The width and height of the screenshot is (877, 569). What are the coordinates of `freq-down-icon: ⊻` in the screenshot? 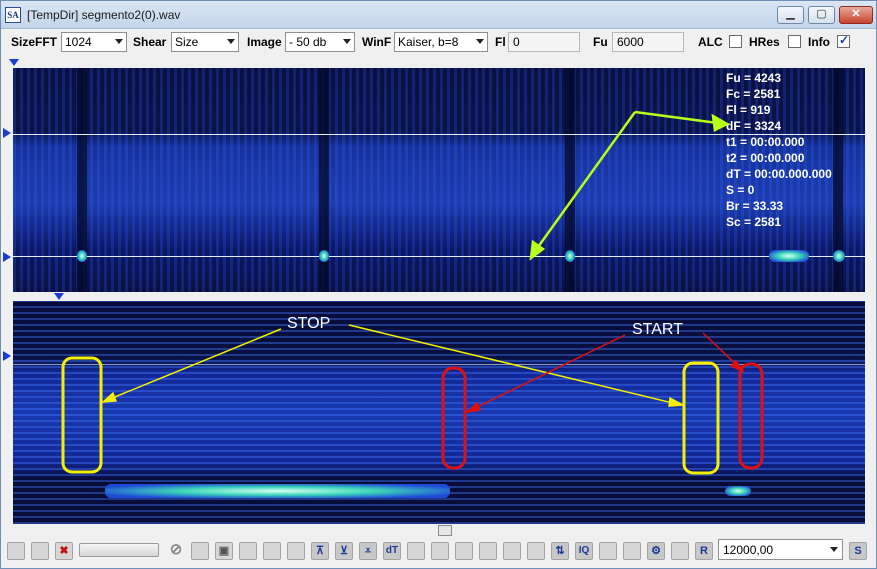 It's located at (344, 551).